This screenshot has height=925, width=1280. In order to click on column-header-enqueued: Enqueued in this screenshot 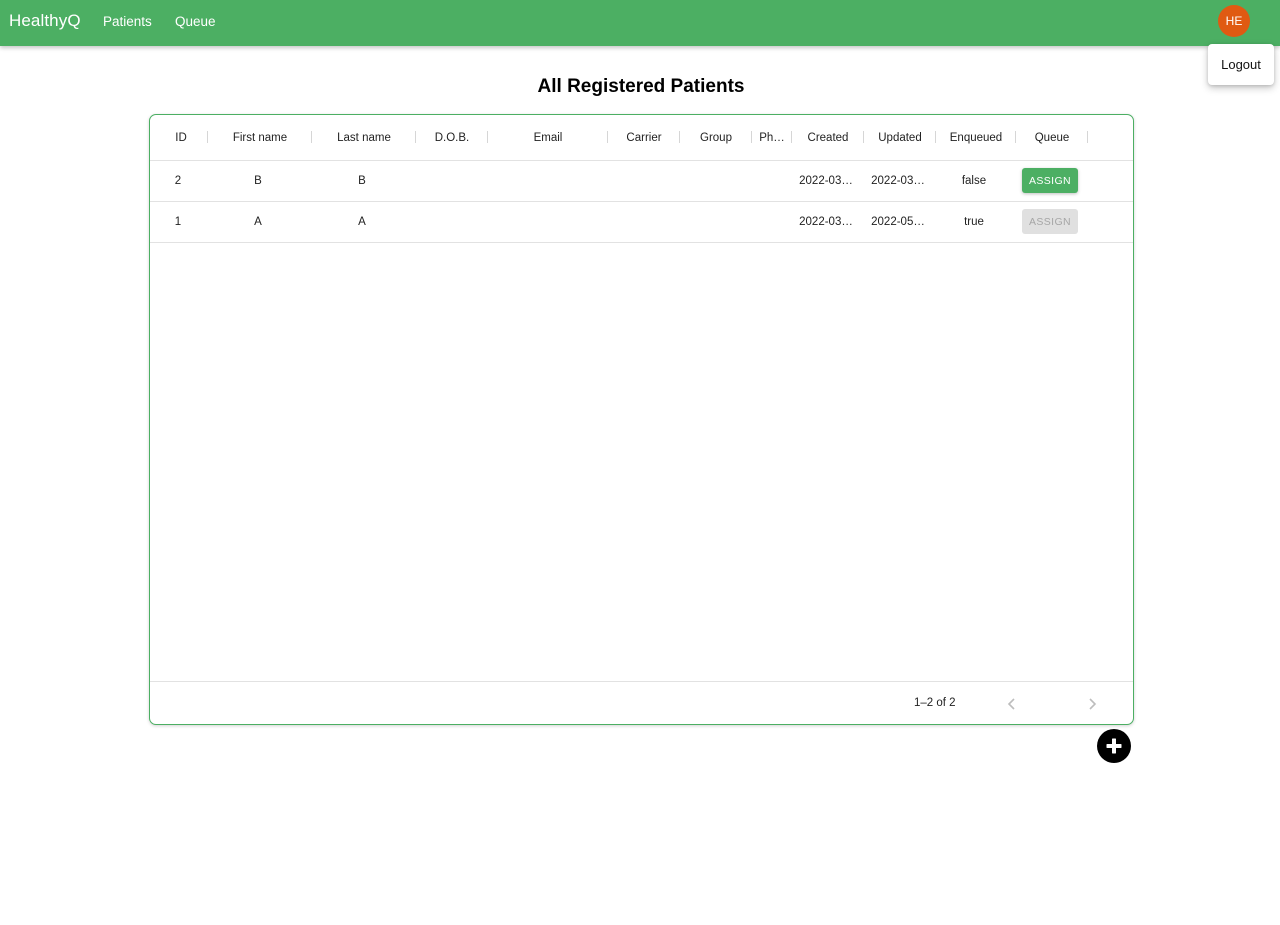, I will do `click(976, 138)`.